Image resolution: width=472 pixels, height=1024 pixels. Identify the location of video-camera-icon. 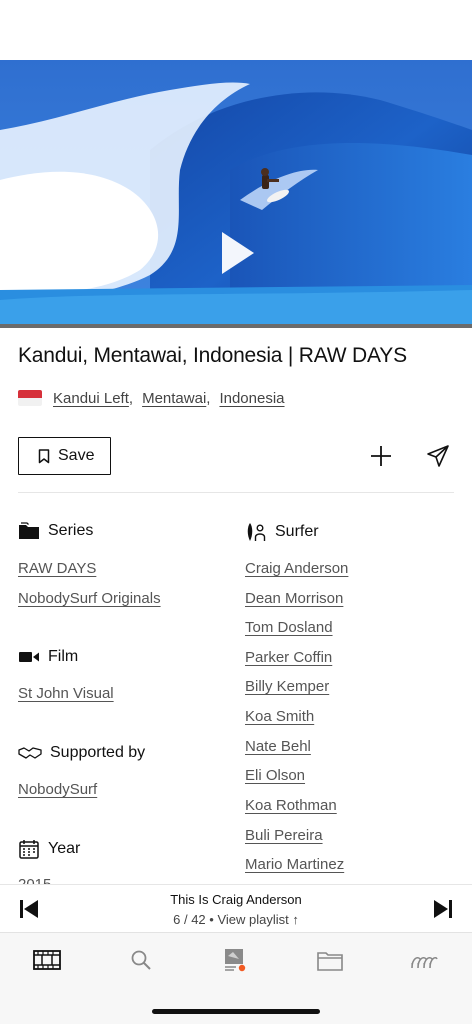
(29, 657).